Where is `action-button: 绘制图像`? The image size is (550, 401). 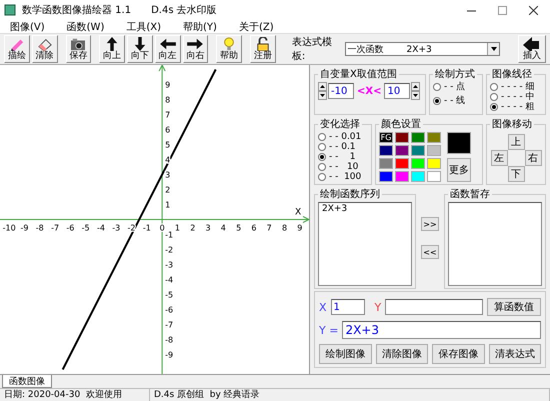 action-button: 绘制图像 is located at coordinates (345, 354).